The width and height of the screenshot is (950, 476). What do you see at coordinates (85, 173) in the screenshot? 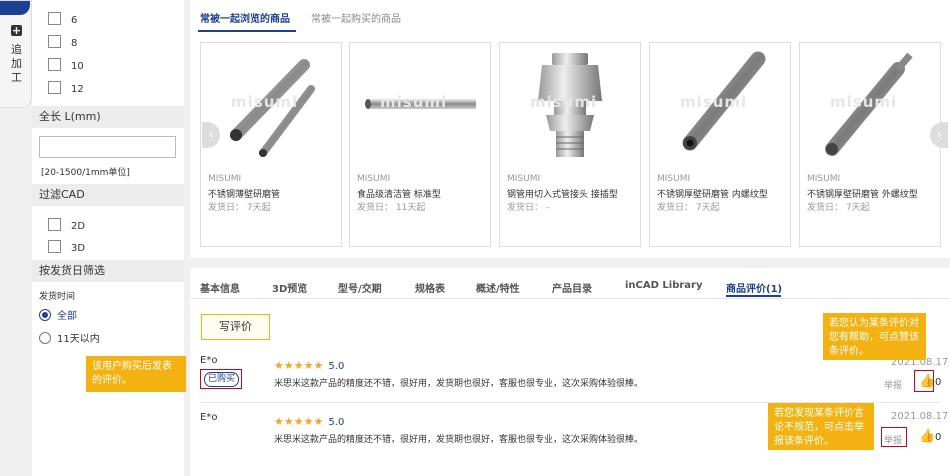
I see `length-hint: [20-1500/1mm单位]` at bounding box center [85, 173].